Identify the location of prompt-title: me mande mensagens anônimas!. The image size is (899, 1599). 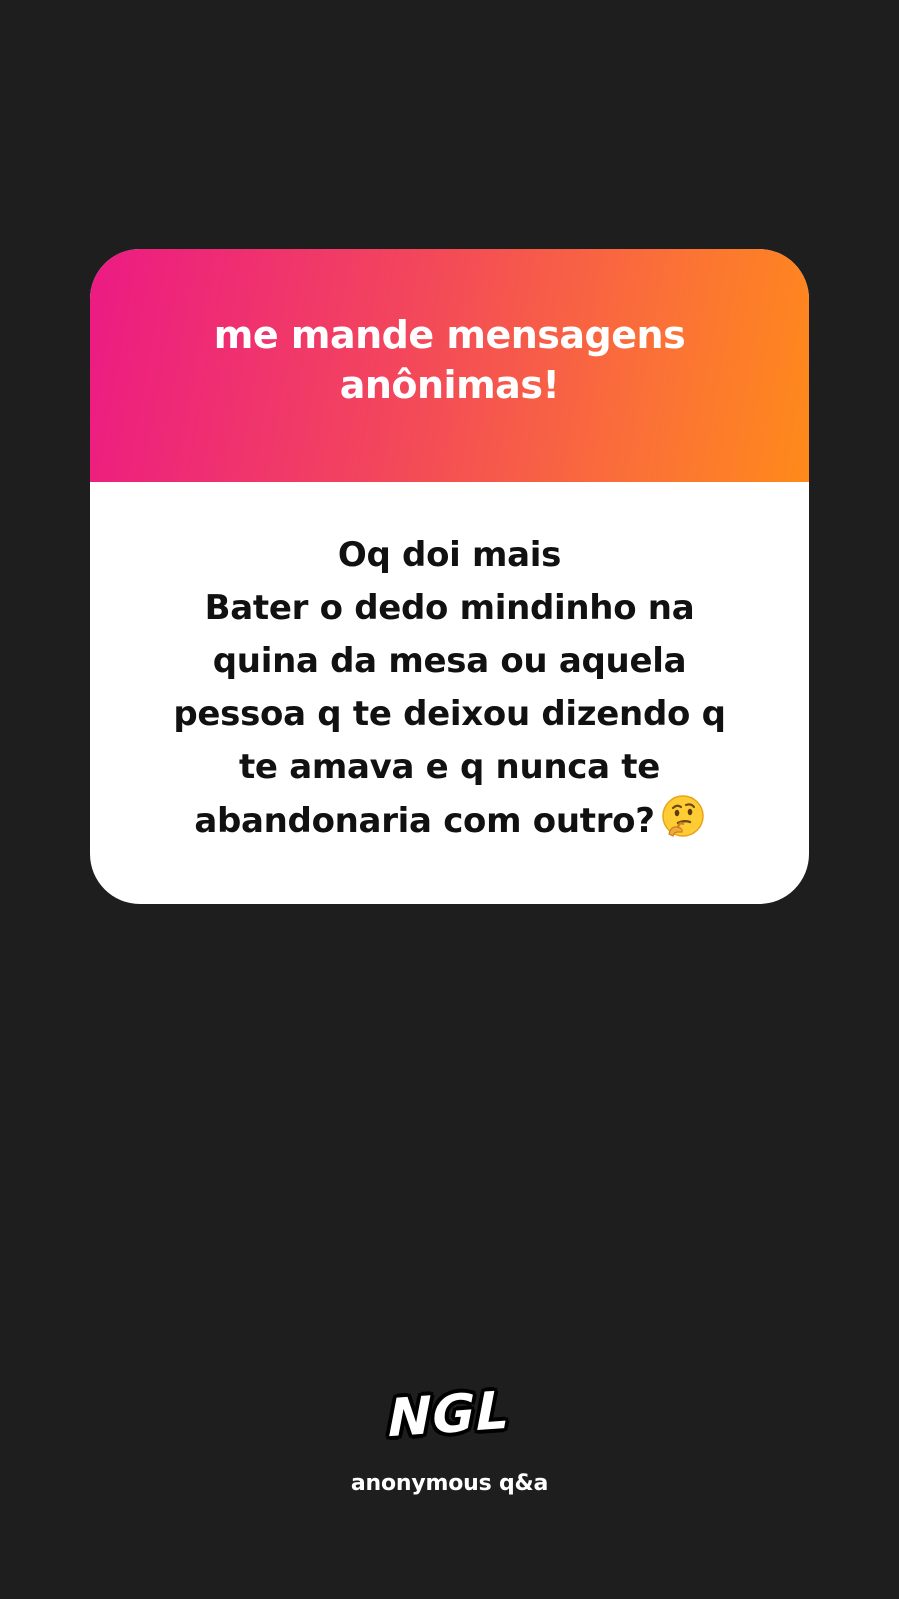
(449, 359).